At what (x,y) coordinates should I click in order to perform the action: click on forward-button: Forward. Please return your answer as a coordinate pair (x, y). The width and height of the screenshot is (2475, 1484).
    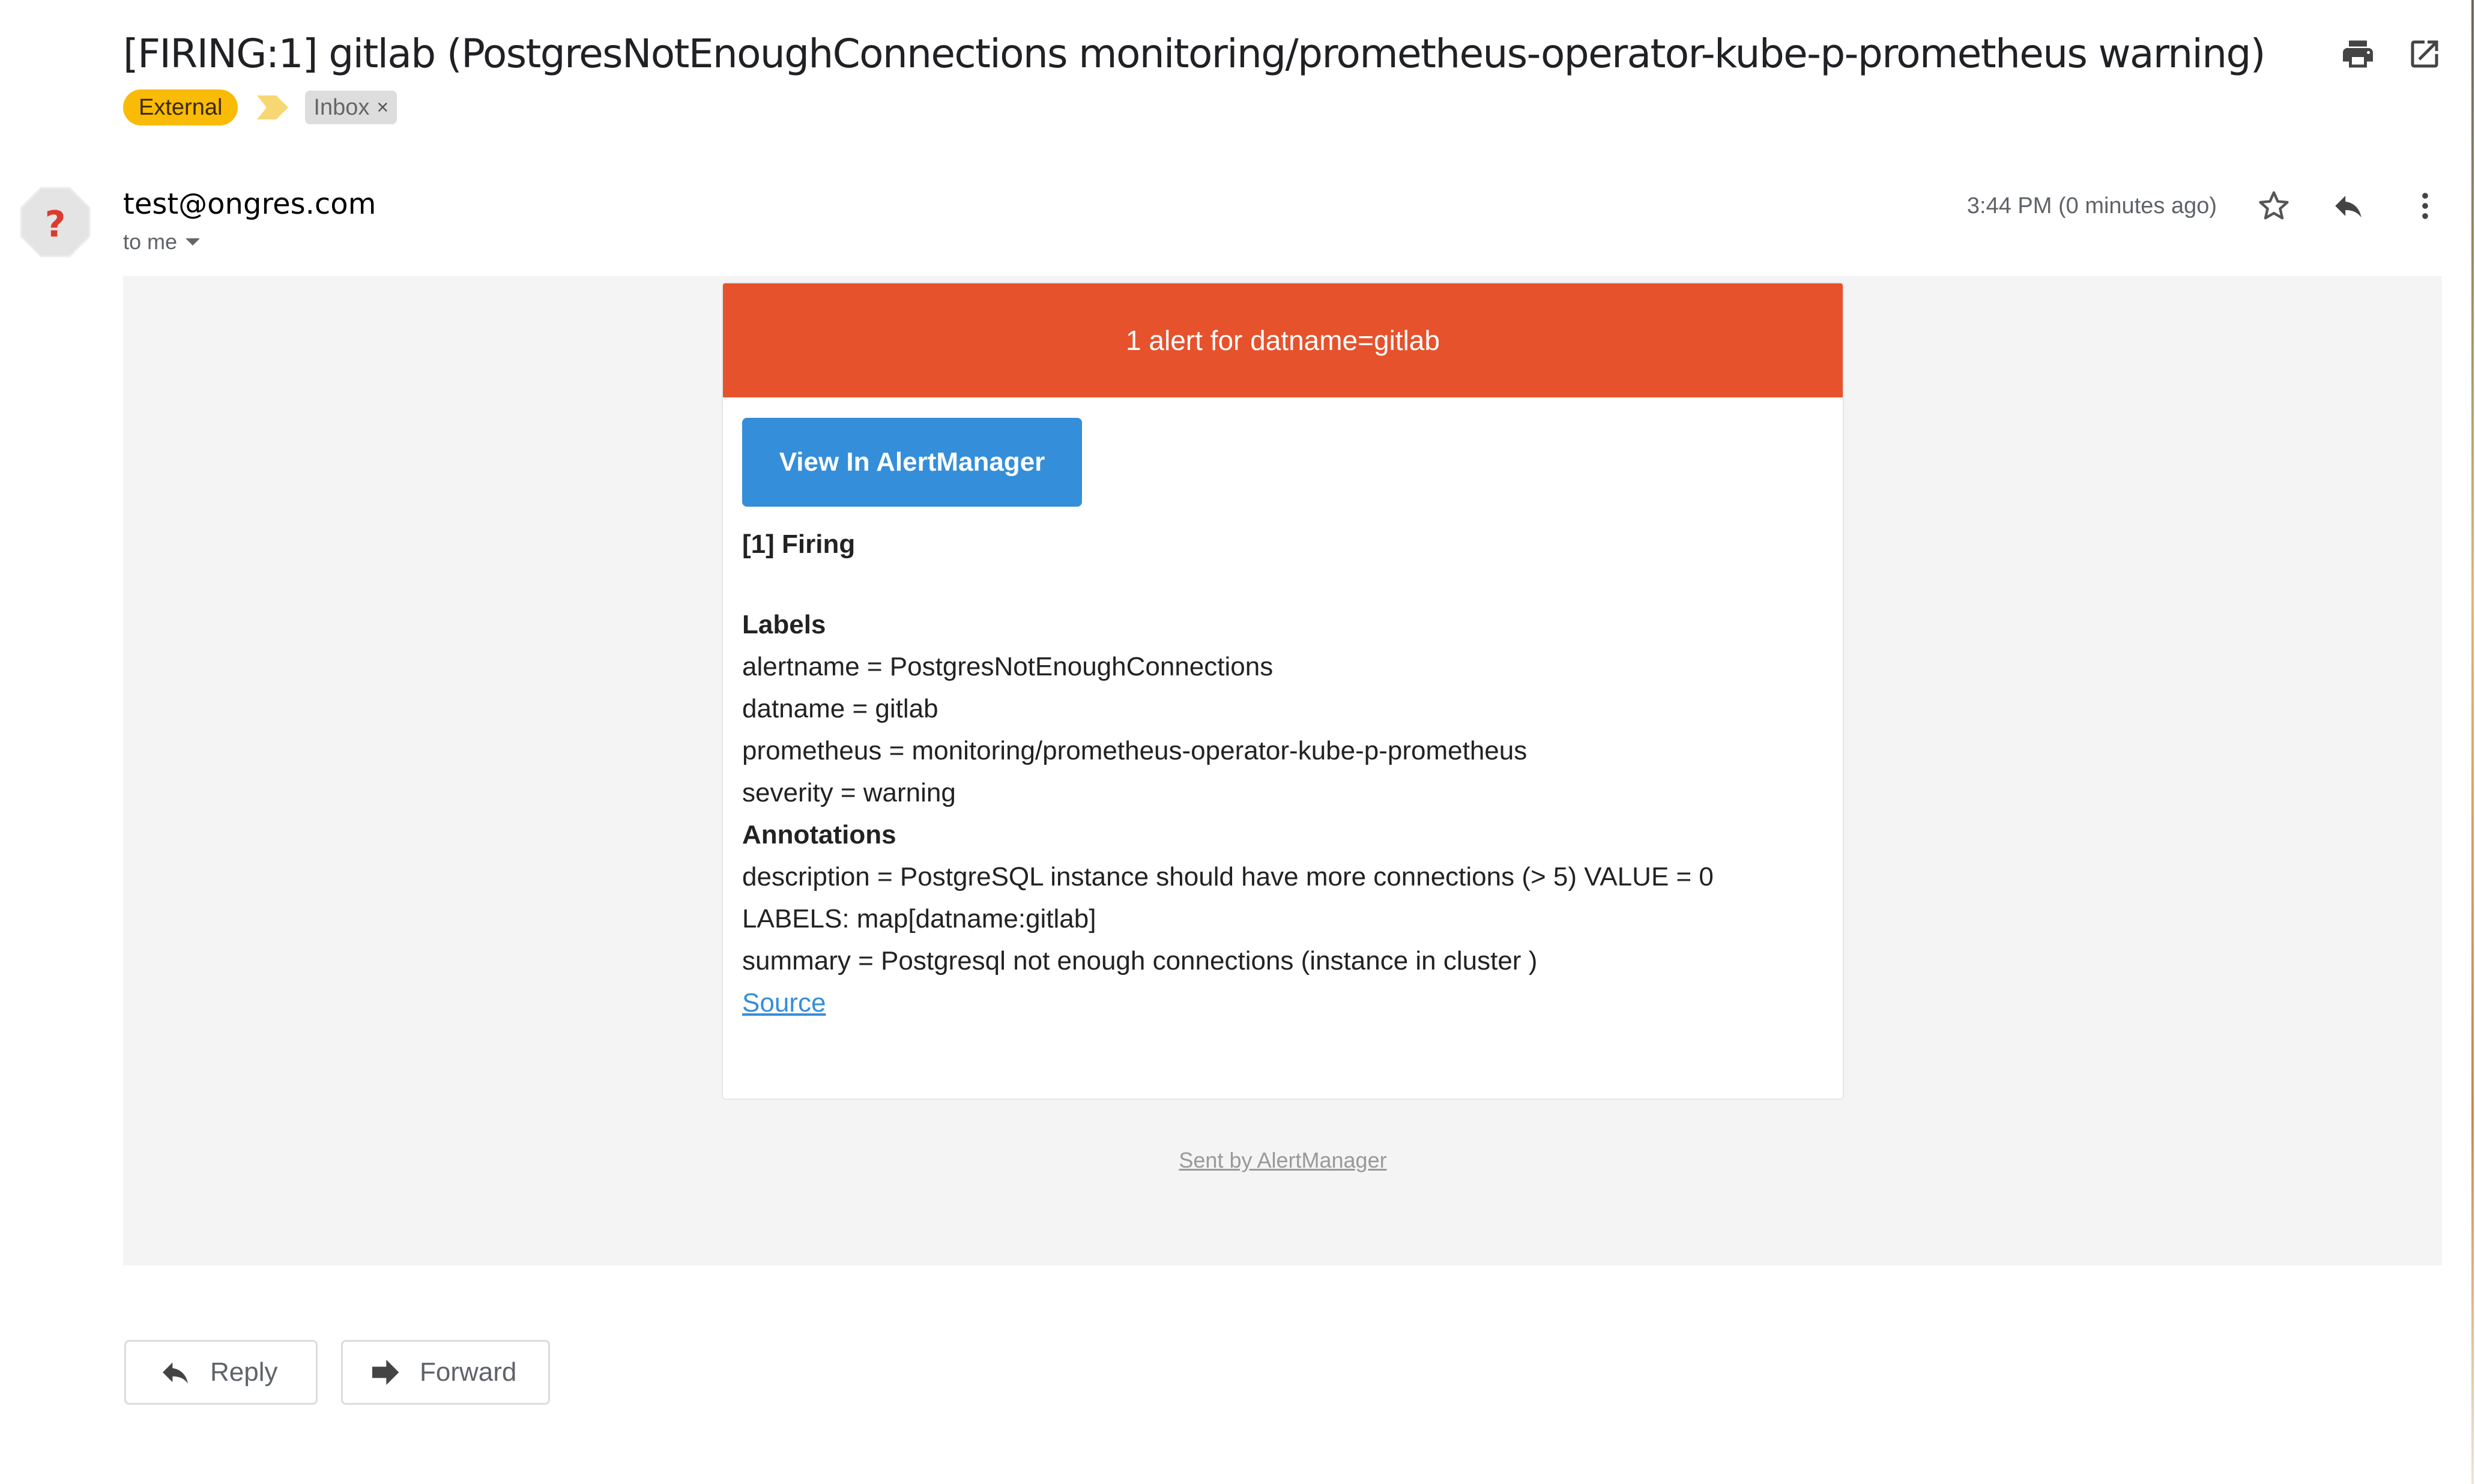
    Looking at the image, I should click on (446, 1372).